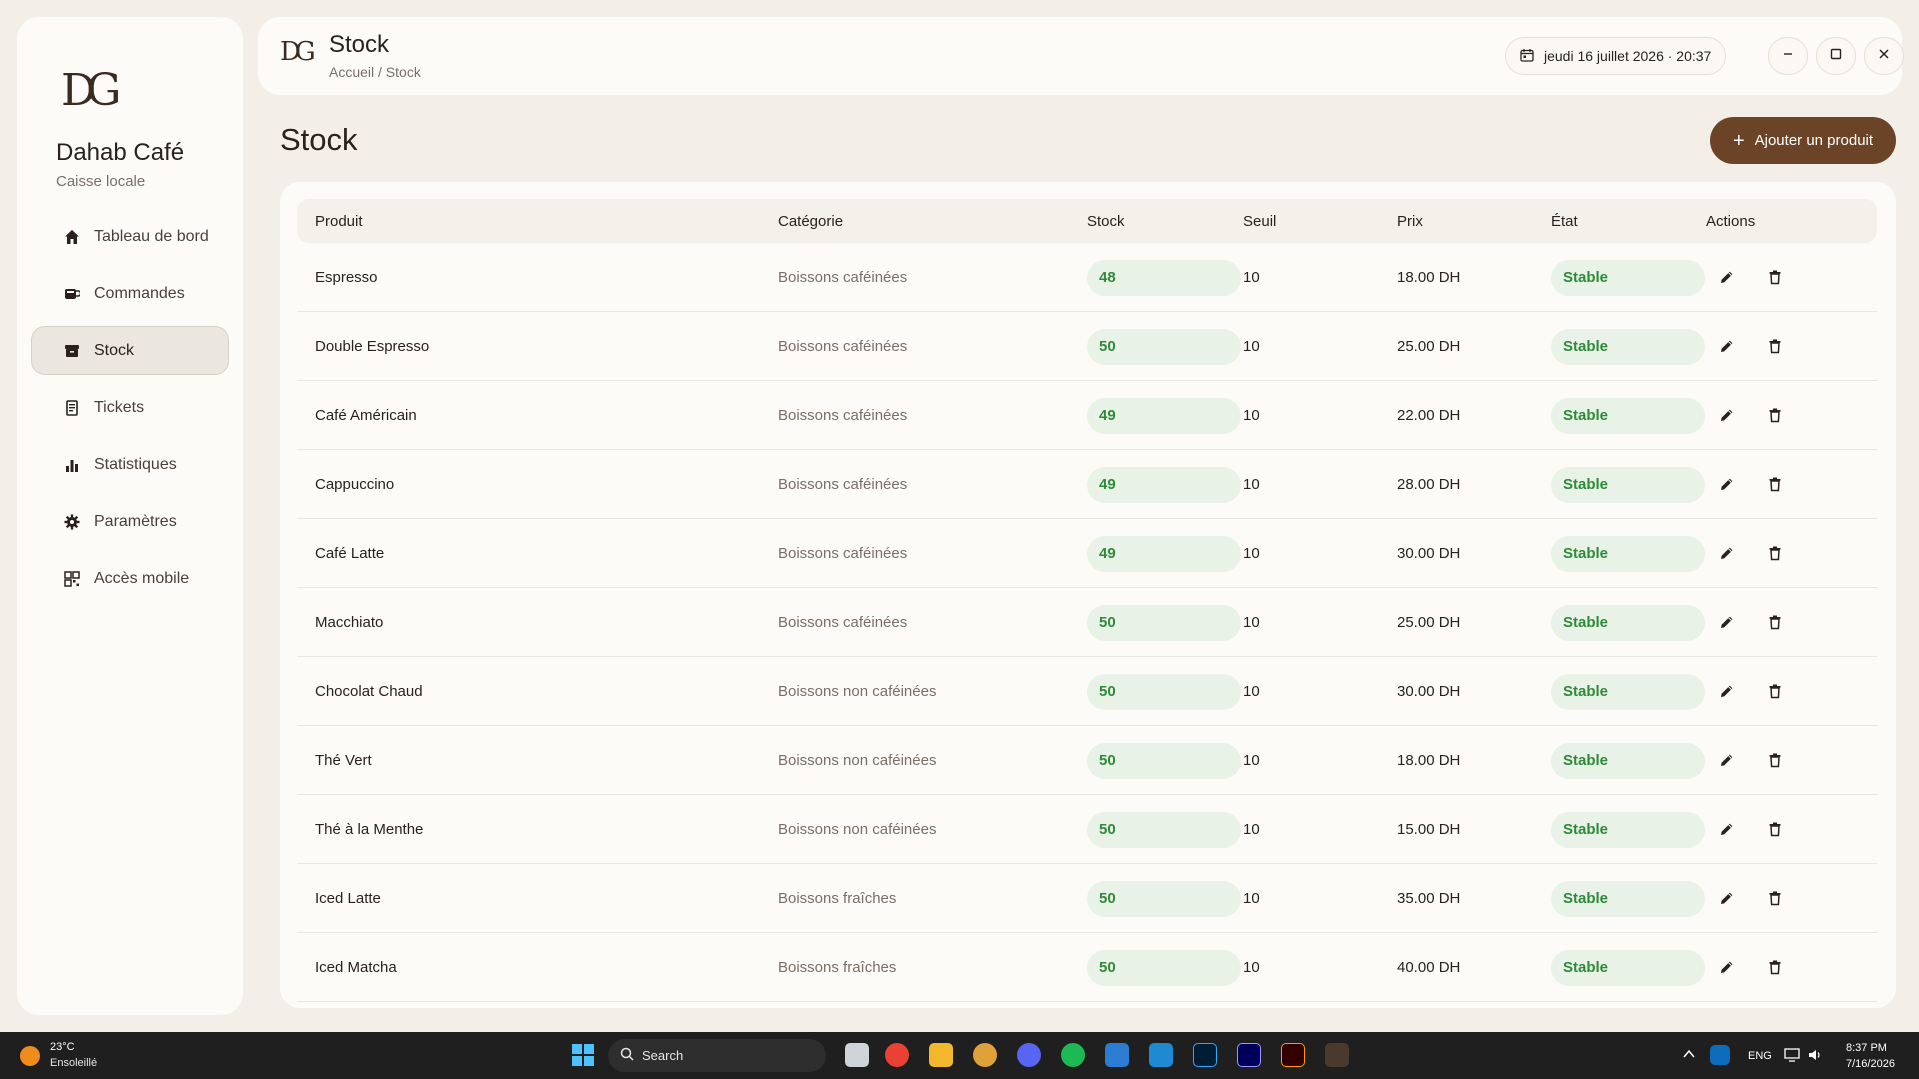  Describe the element at coordinates (1792, 1056) in the screenshot. I see `network-icon` at that location.